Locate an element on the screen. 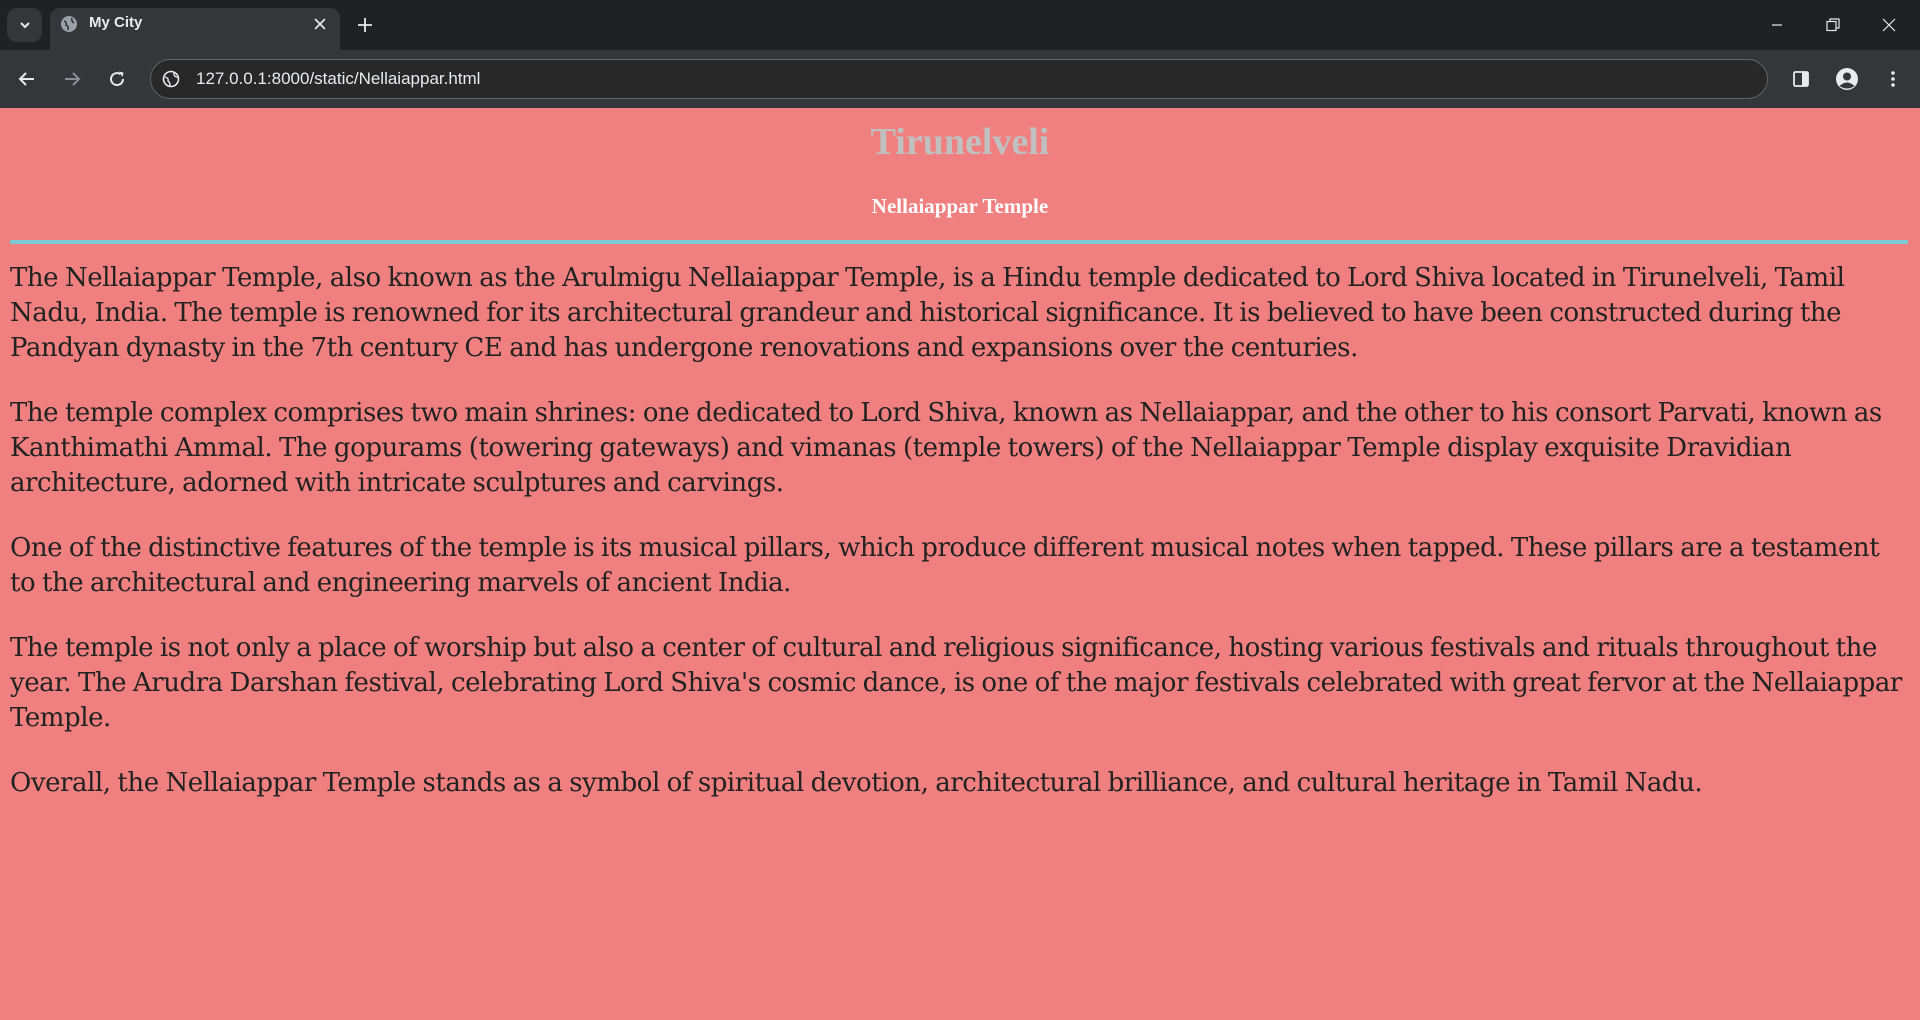  back-button is located at coordinates (27, 79).